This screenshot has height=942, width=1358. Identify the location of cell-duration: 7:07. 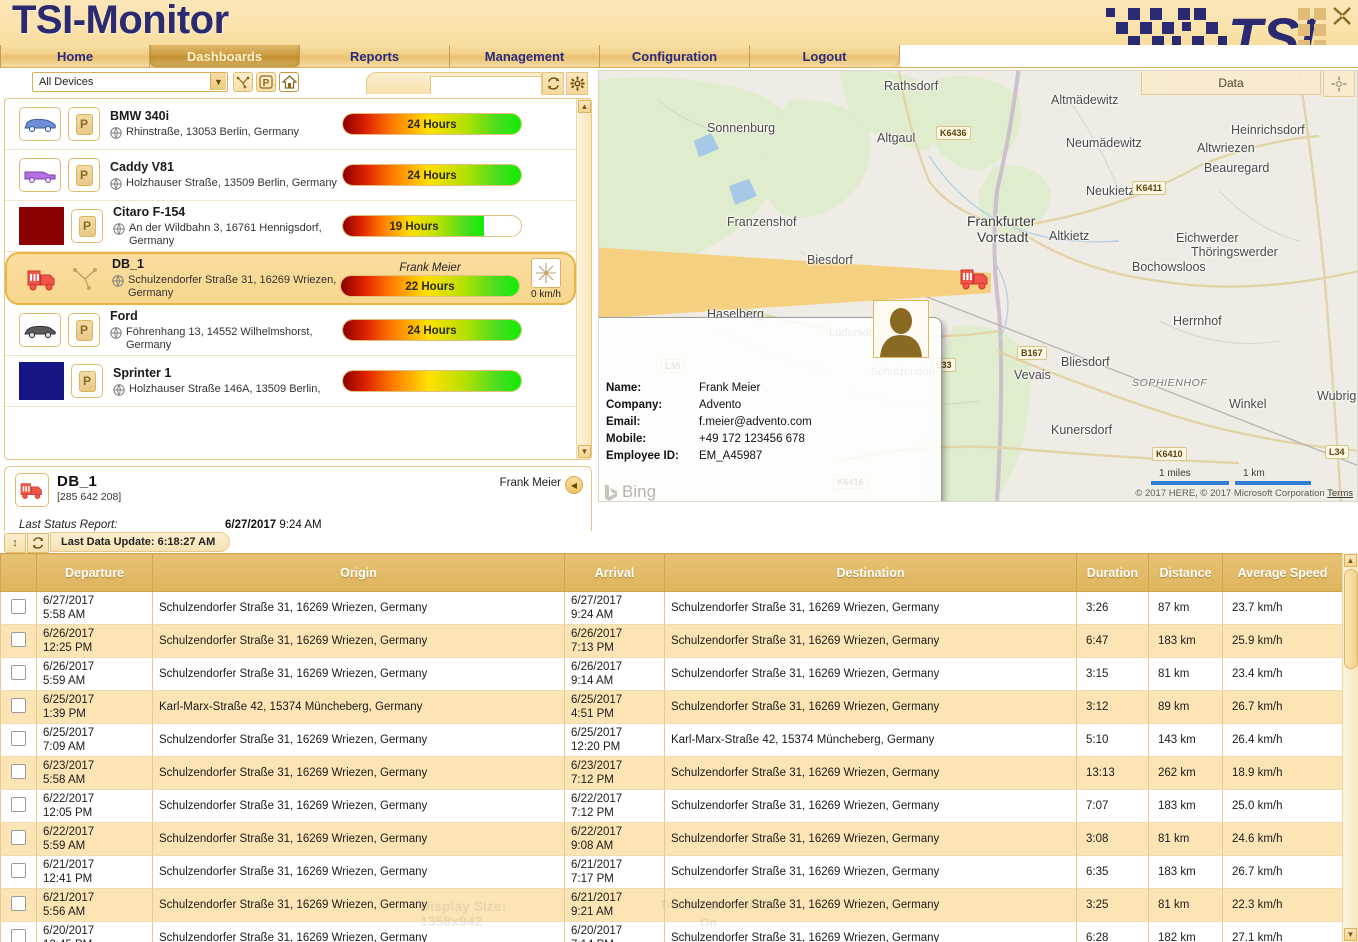
(1112, 806).